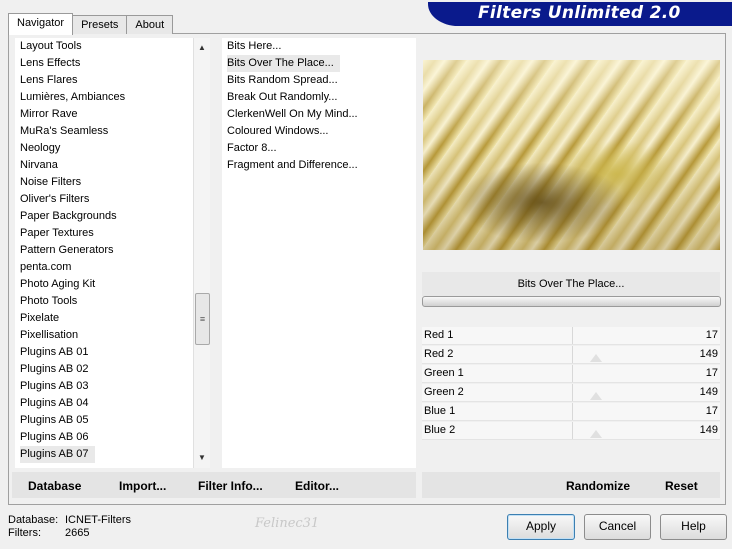 This screenshot has height=549, width=732. I want to click on param-label: Blue 2, so click(440, 430).